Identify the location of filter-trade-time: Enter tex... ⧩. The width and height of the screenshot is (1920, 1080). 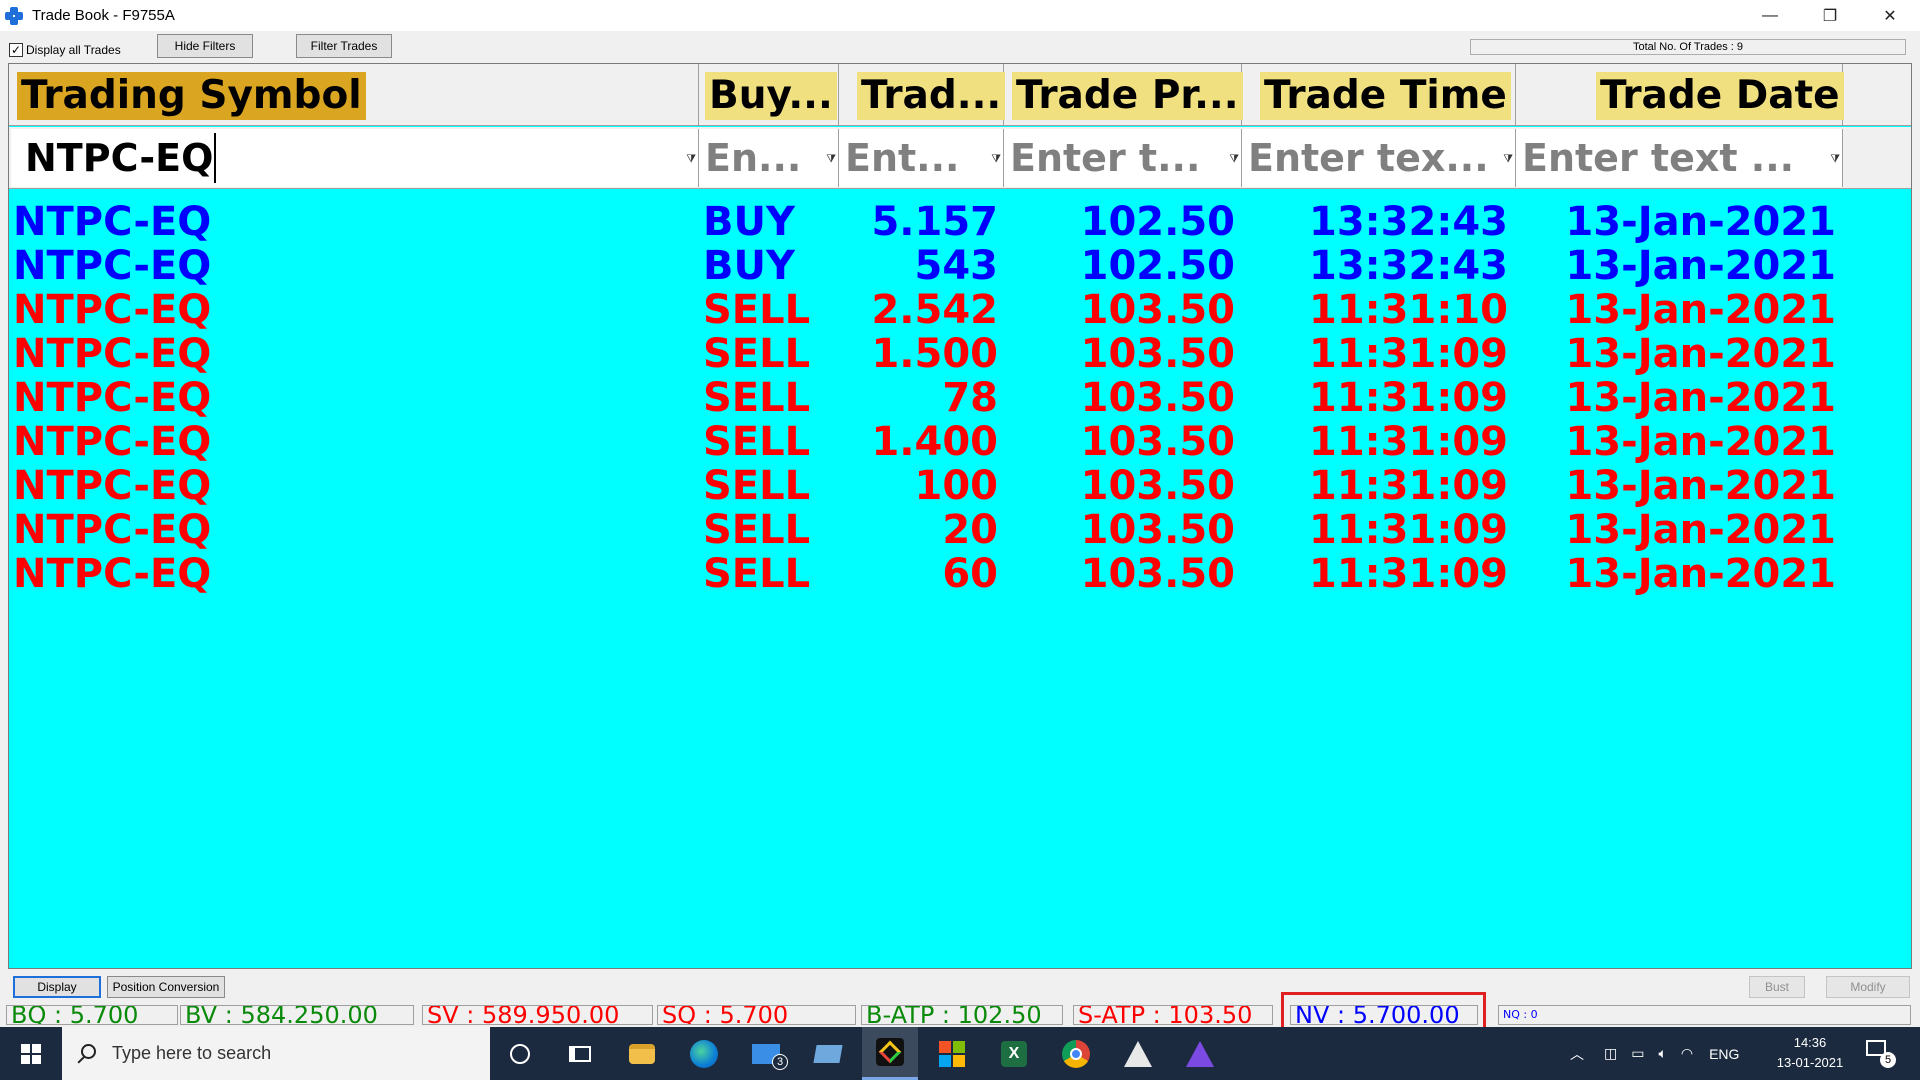
(1379, 158).